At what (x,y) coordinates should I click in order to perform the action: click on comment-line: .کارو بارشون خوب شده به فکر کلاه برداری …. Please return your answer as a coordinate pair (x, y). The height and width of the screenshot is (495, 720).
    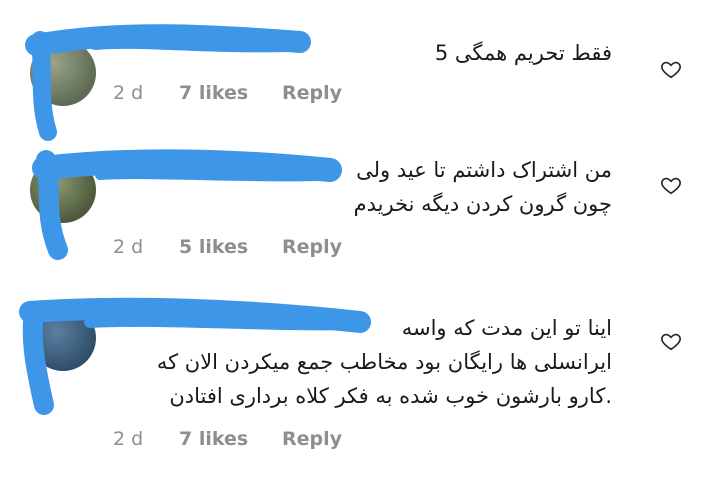
    Looking at the image, I should click on (390, 396).